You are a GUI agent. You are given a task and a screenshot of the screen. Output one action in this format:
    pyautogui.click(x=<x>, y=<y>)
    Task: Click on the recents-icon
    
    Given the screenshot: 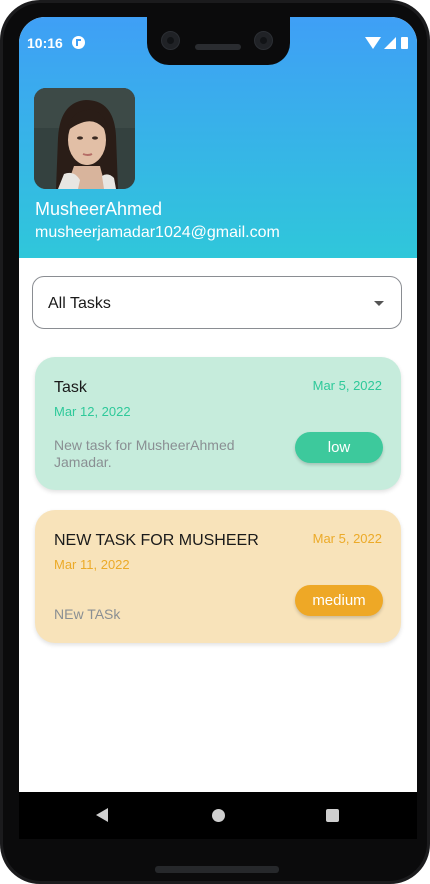 What is the action you would take?
    pyautogui.click(x=332, y=815)
    